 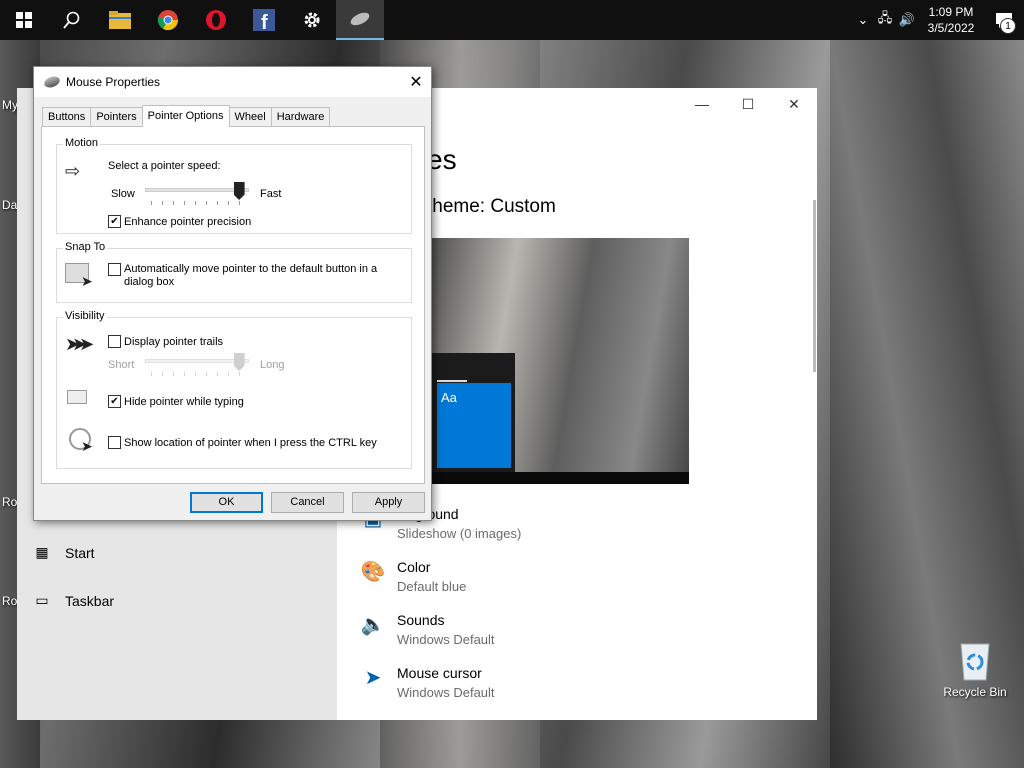 What do you see at coordinates (449, 397) in the screenshot?
I see `preview-tile-text: Aa` at bounding box center [449, 397].